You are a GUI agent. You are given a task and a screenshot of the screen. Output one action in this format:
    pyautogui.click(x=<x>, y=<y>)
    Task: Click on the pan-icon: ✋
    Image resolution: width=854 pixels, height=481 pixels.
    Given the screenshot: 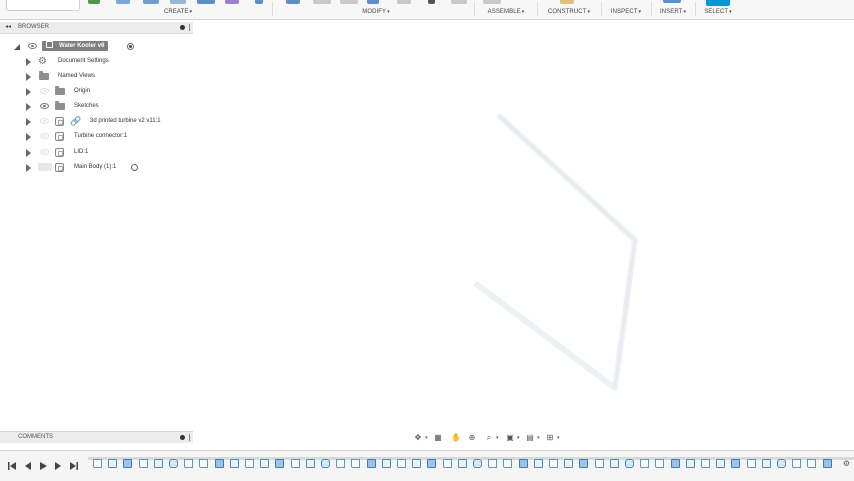 What is the action you would take?
    pyautogui.click(x=456, y=437)
    